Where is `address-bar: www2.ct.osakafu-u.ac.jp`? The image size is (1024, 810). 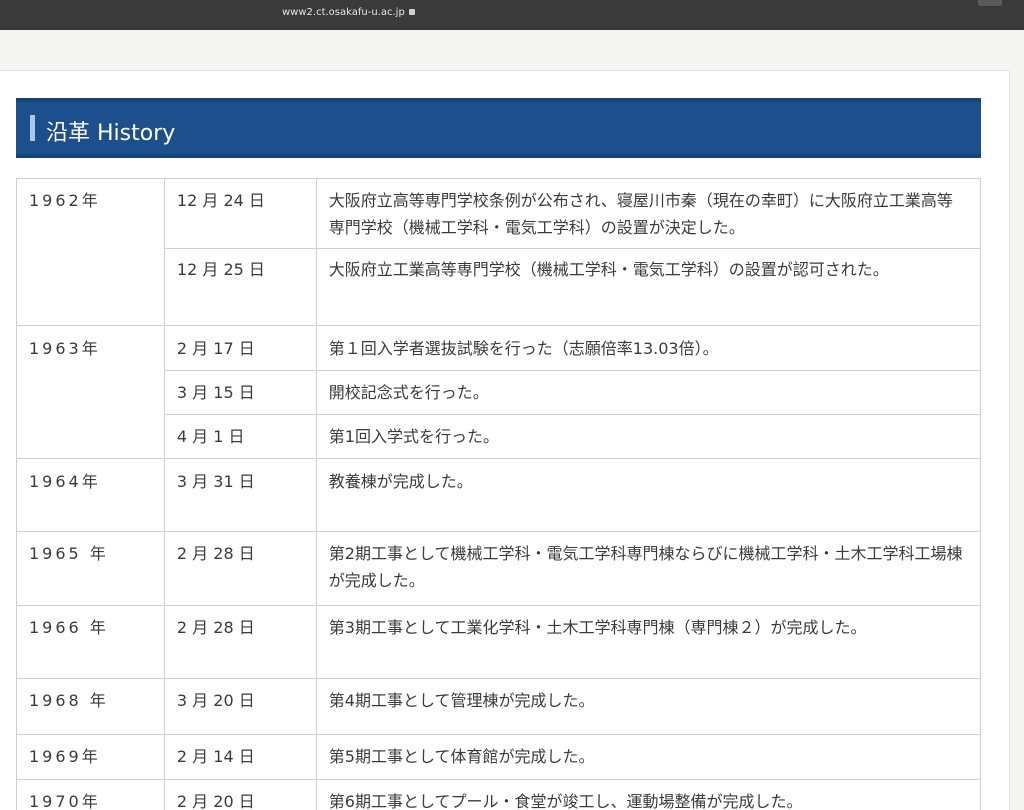
address-bar: www2.ct.osakafu-u.ac.jp is located at coordinates (348, 12).